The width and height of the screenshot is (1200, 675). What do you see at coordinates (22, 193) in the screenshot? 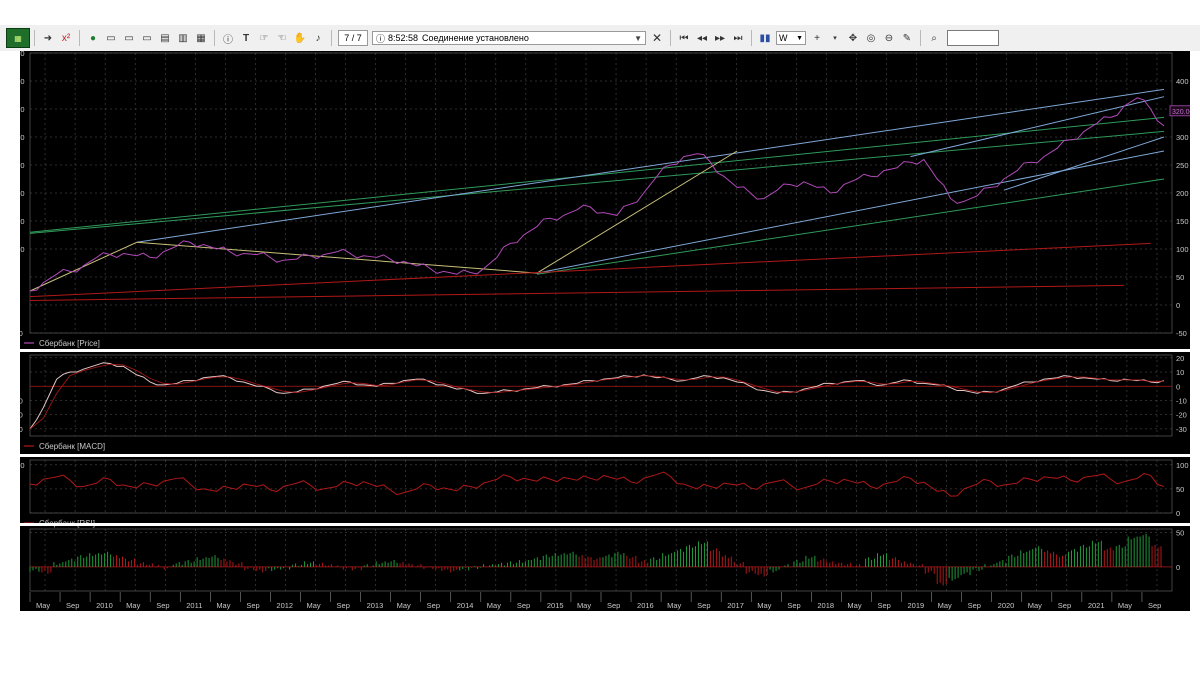
I see `y-tick-label-left: 200` at bounding box center [22, 193].